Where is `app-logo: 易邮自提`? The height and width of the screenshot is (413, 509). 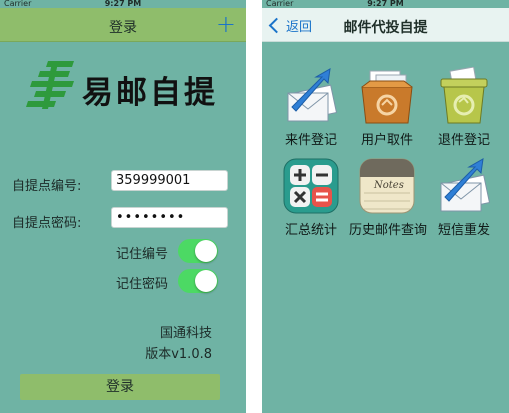
app-logo: 易邮自提 is located at coordinates (126, 85).